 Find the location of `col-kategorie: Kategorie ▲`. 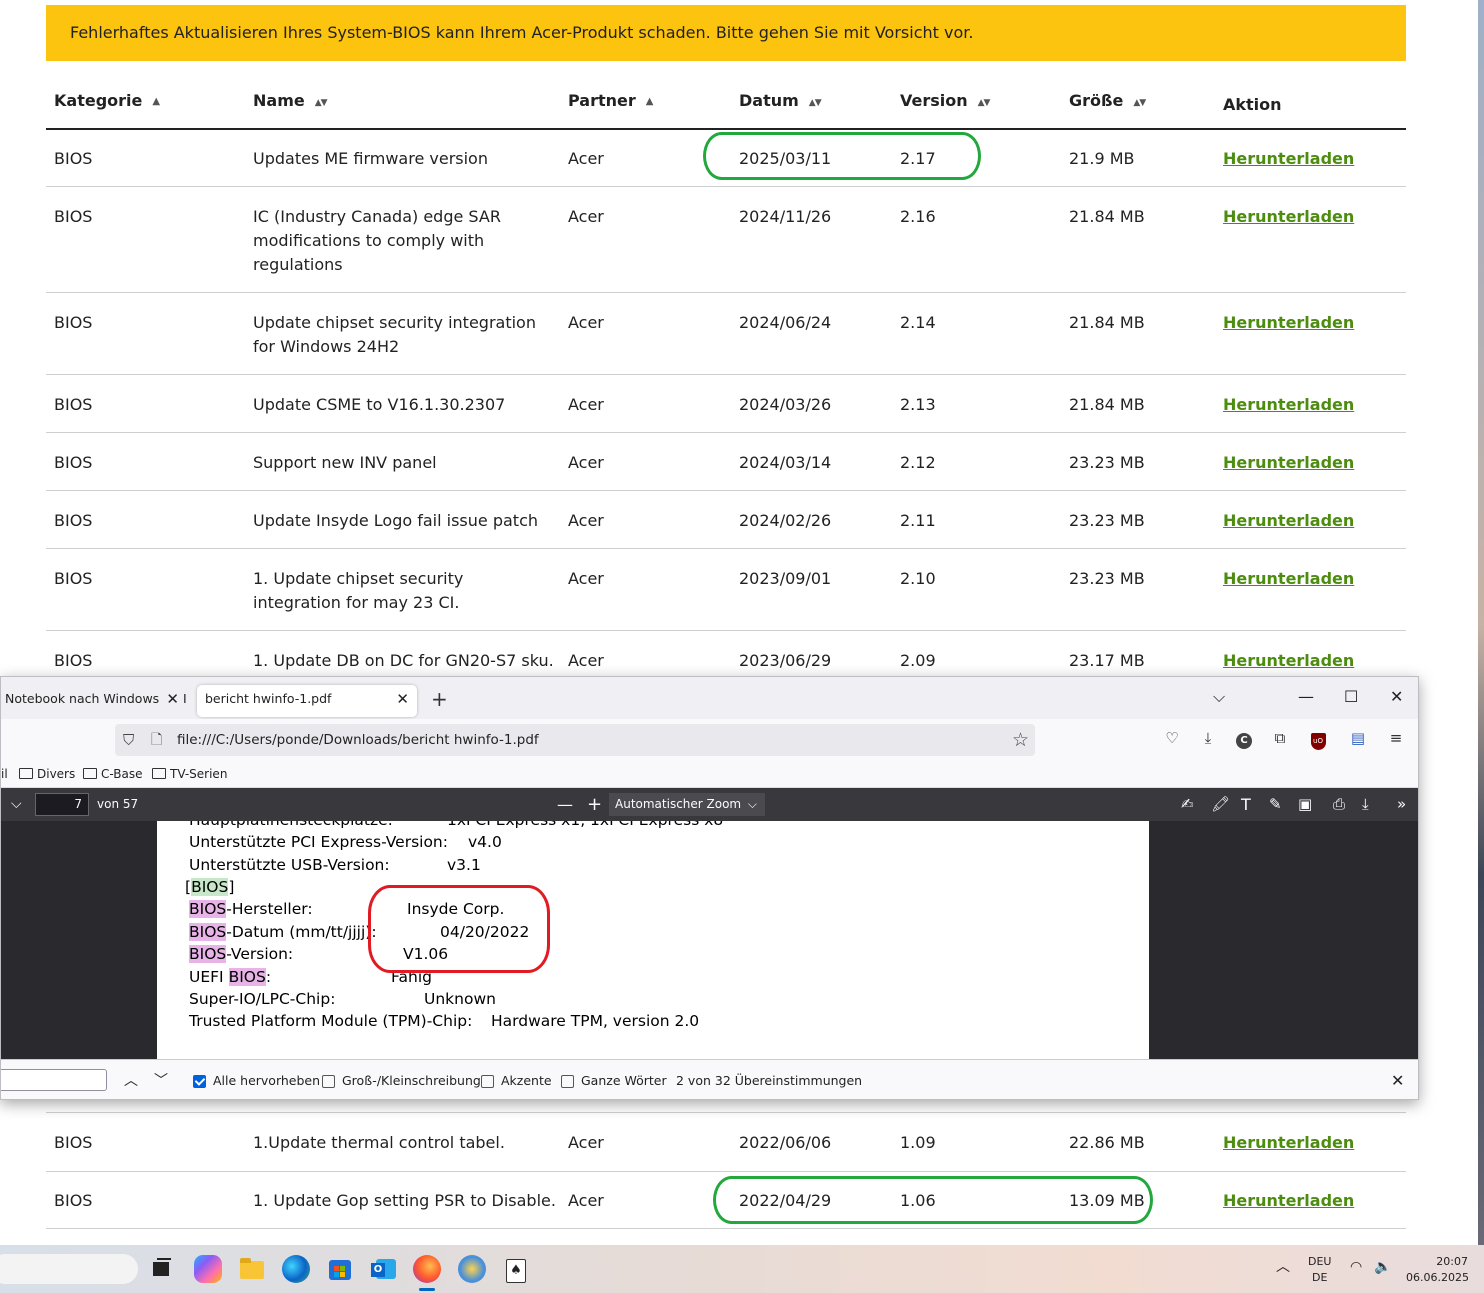

col-kategorie: Kategorie ▲ is located at coordinates (107, 103).